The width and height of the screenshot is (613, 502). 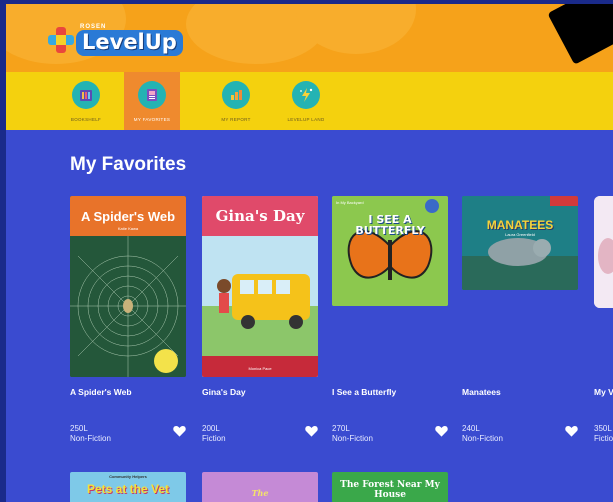 What do you see at coordinates (128, 476) in the screenshot?
I see `cover-series: Community Helpers` at bounding box center [128, 476].